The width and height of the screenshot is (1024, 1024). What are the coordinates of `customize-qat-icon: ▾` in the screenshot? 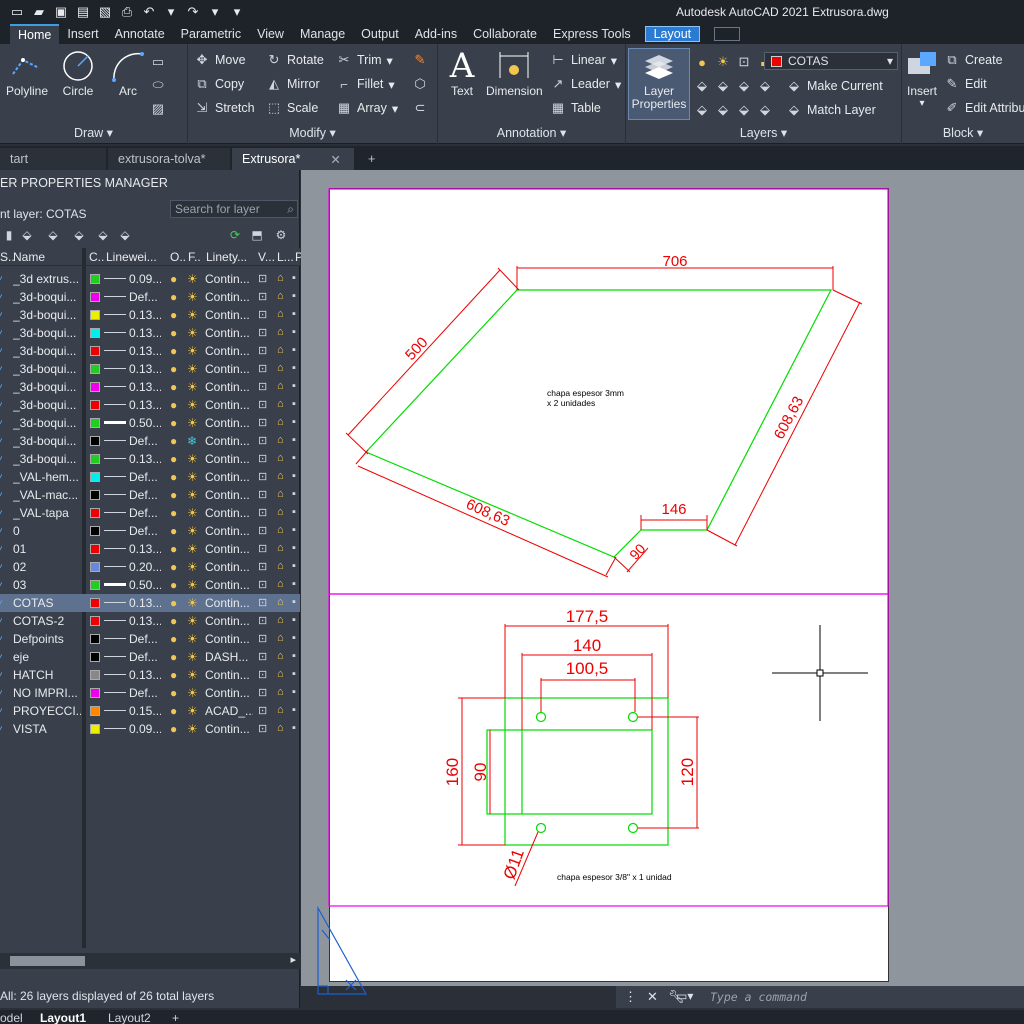 It's located at (237, 12).